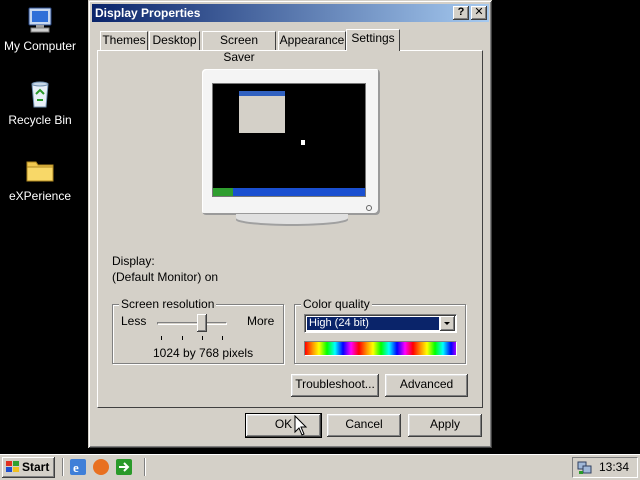  What do you see at coordinates (262, 112) in the screenshot?
I see `preview-window` at bounding box center [262, 112].